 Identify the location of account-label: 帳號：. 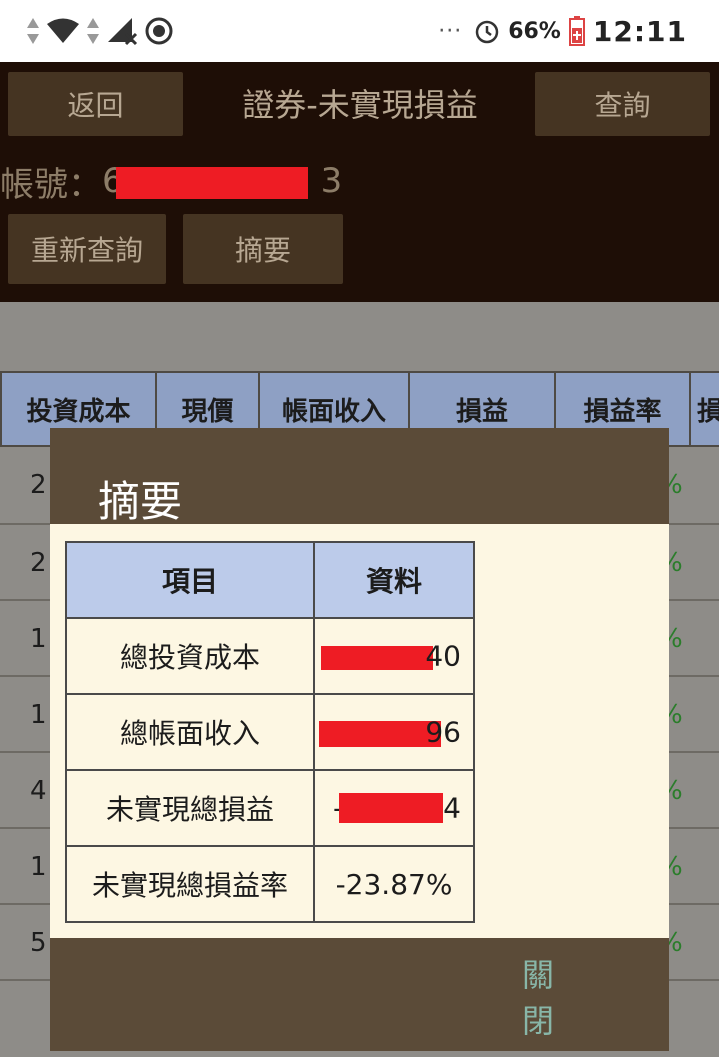
(51, 184).